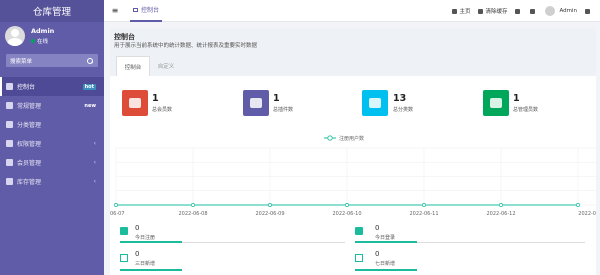  What do you see at coordinates (496, 12) in the screenshot?
I see `clear-cache-label: 清除缓存` at bounding box center [496, 12].